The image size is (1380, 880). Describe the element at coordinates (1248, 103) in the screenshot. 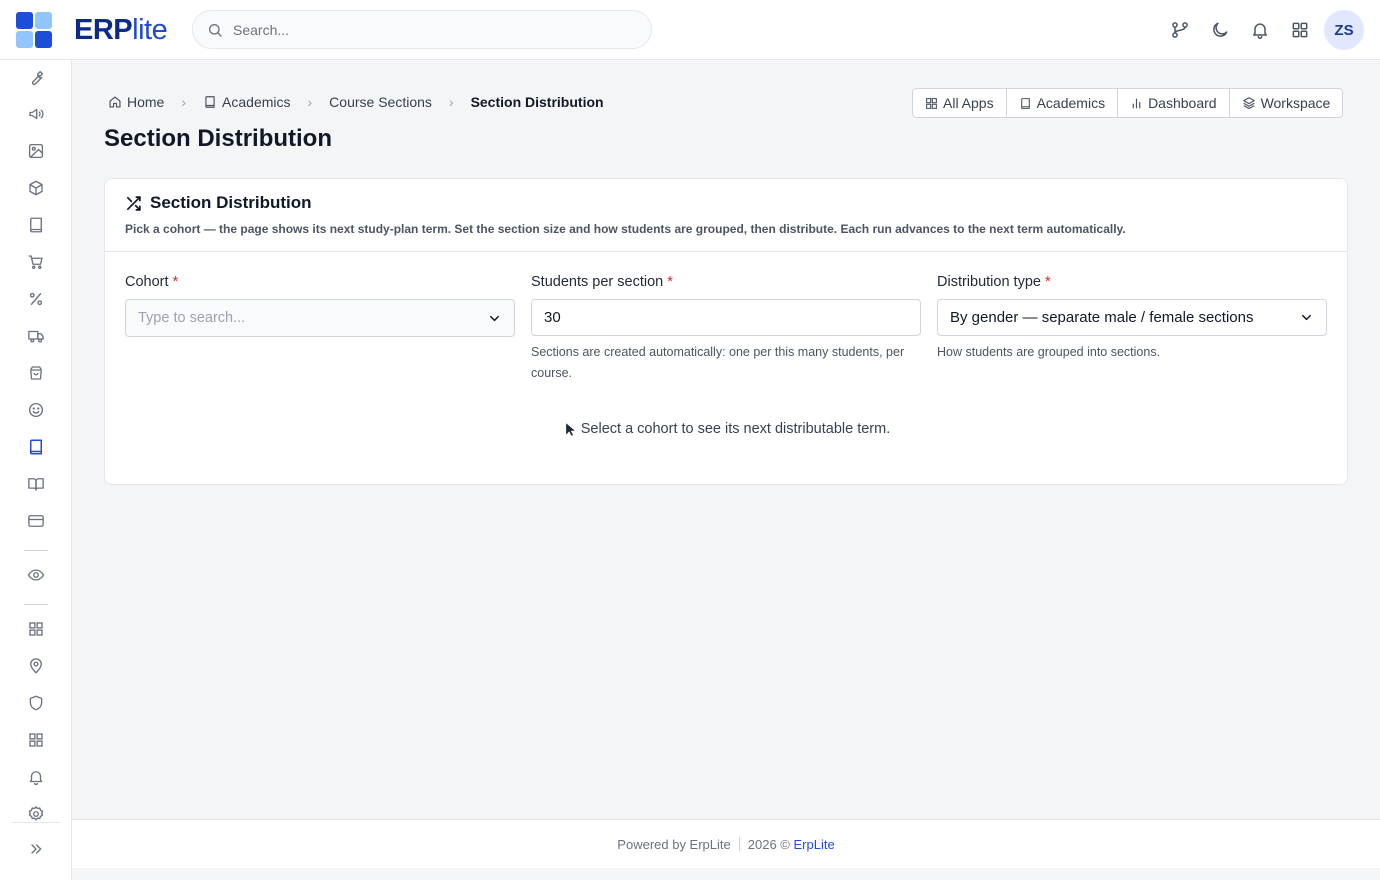

I see `layers-icon` at that location.